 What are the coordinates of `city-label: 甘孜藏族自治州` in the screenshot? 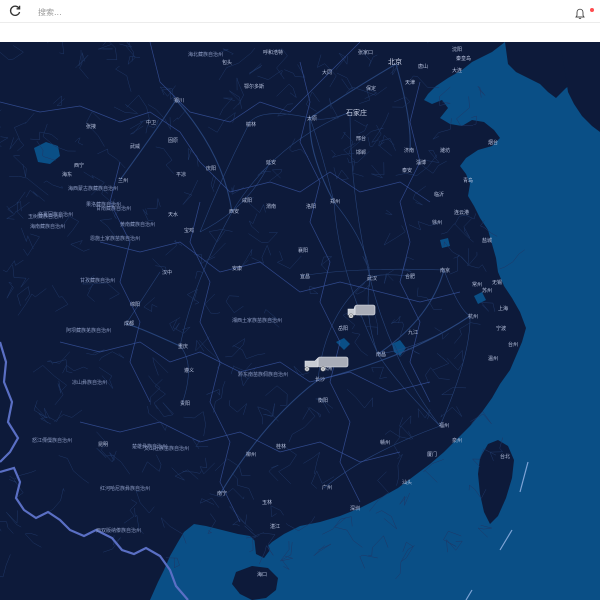 It's located at (97, 281).